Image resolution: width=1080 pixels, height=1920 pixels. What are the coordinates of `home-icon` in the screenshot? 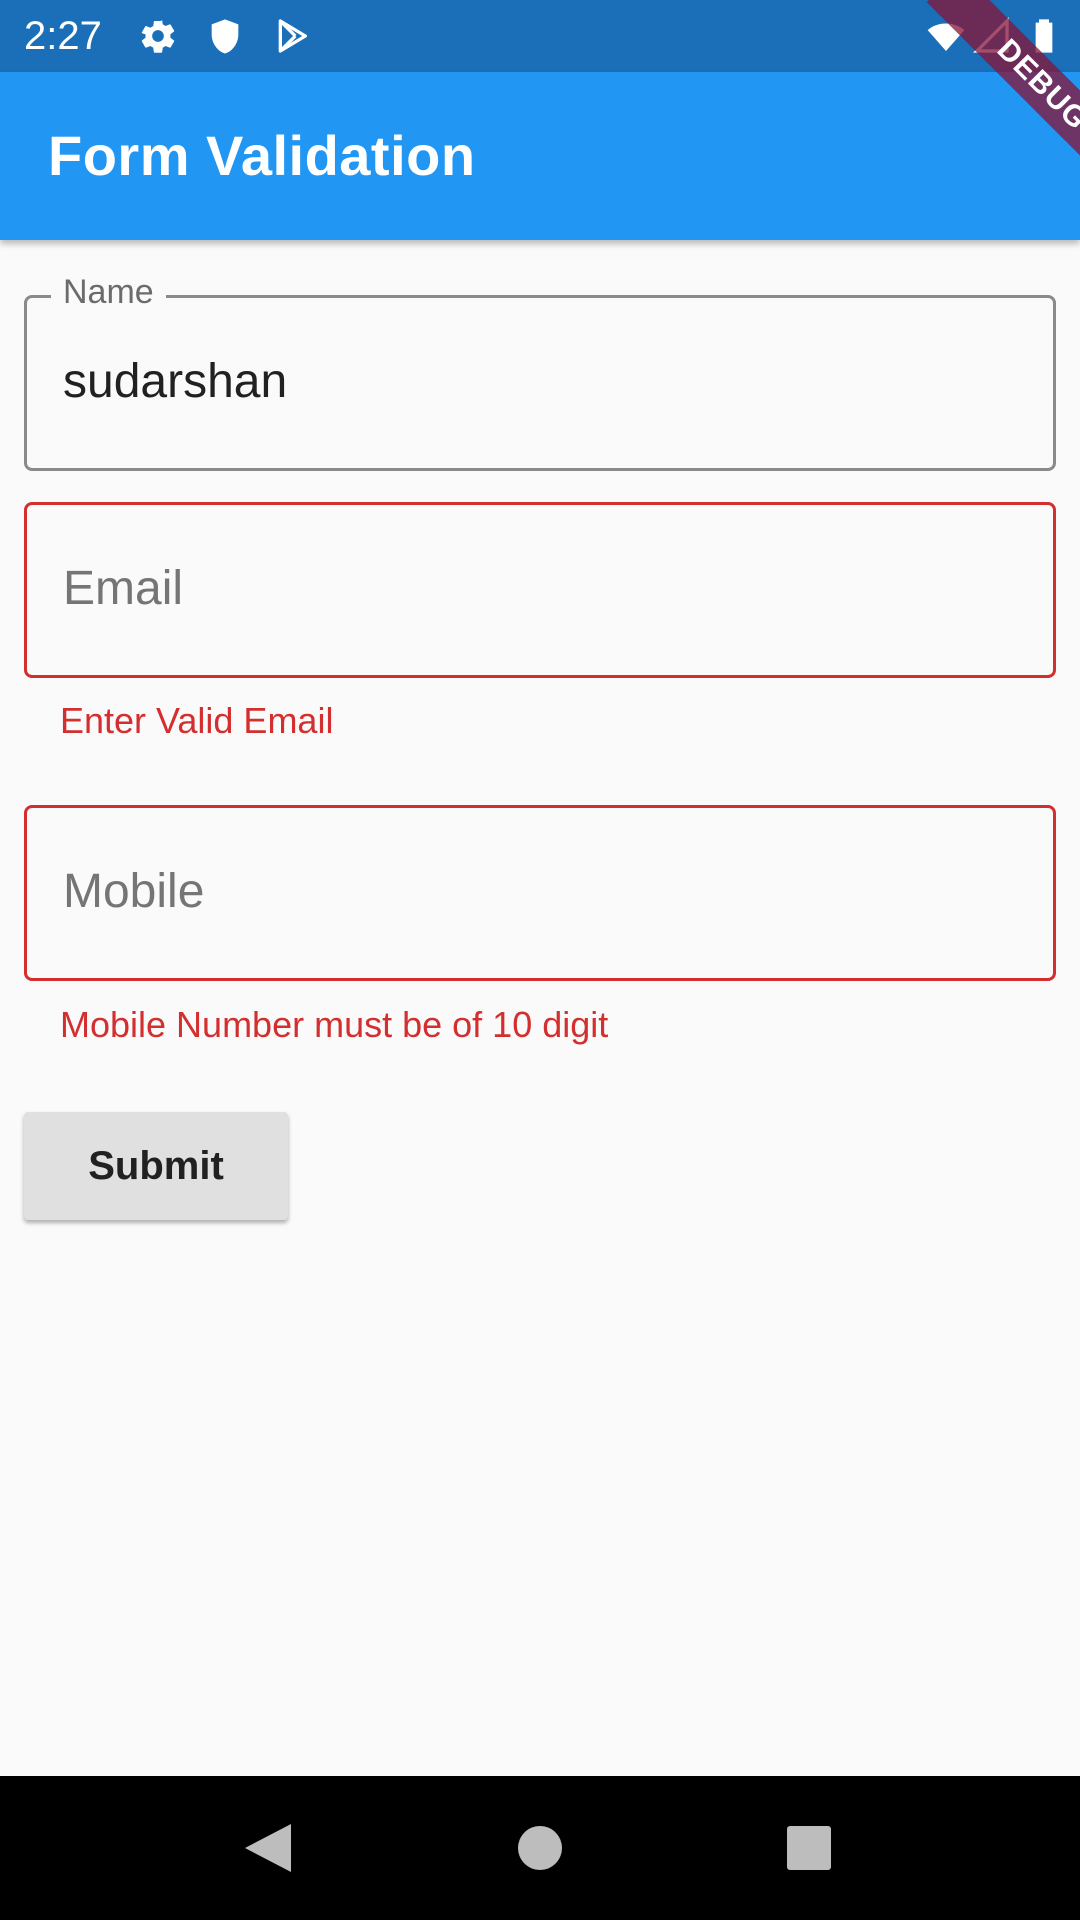 It's located at (540, 1848).